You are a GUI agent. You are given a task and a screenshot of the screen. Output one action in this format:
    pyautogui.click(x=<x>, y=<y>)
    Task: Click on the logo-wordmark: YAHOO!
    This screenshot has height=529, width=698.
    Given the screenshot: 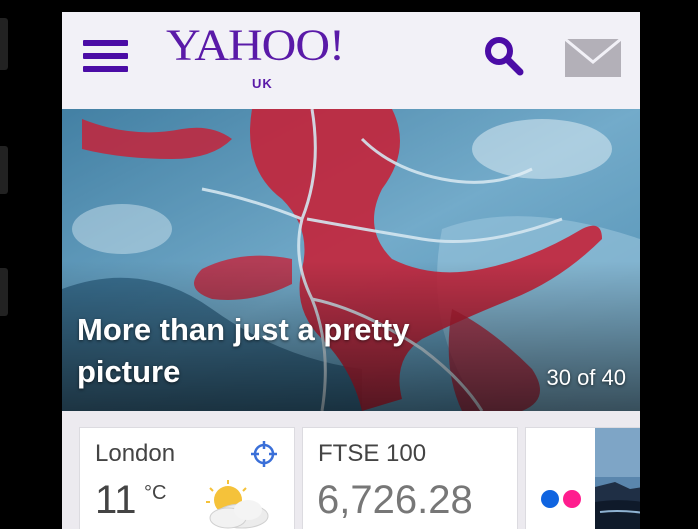 What is the action you would take?
    pyautogui.click(x=255, y=45)
    